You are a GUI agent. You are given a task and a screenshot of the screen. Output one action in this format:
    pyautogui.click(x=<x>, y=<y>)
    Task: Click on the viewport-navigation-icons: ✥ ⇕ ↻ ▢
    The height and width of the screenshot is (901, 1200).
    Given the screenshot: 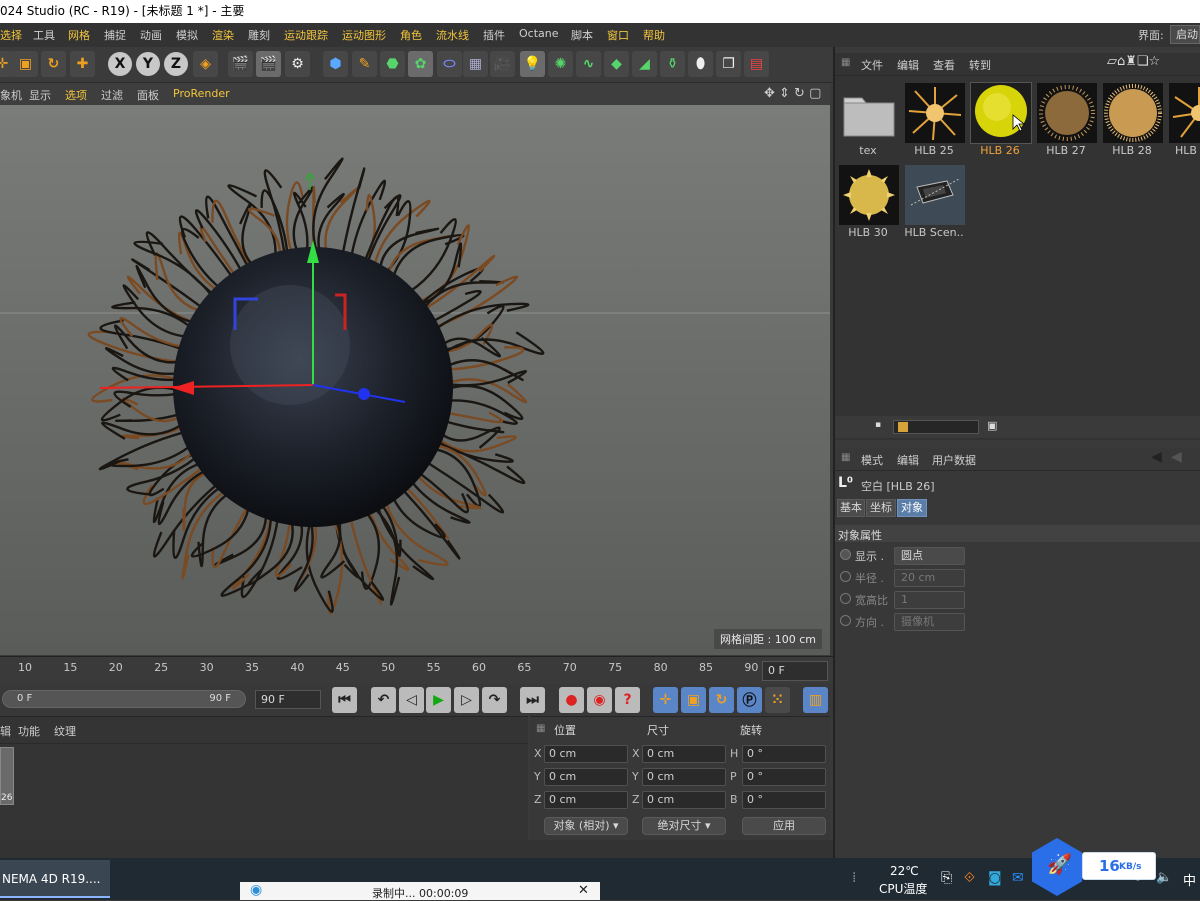 What is the action you would take?
    pyautogui.click(x=792, y=93)
    